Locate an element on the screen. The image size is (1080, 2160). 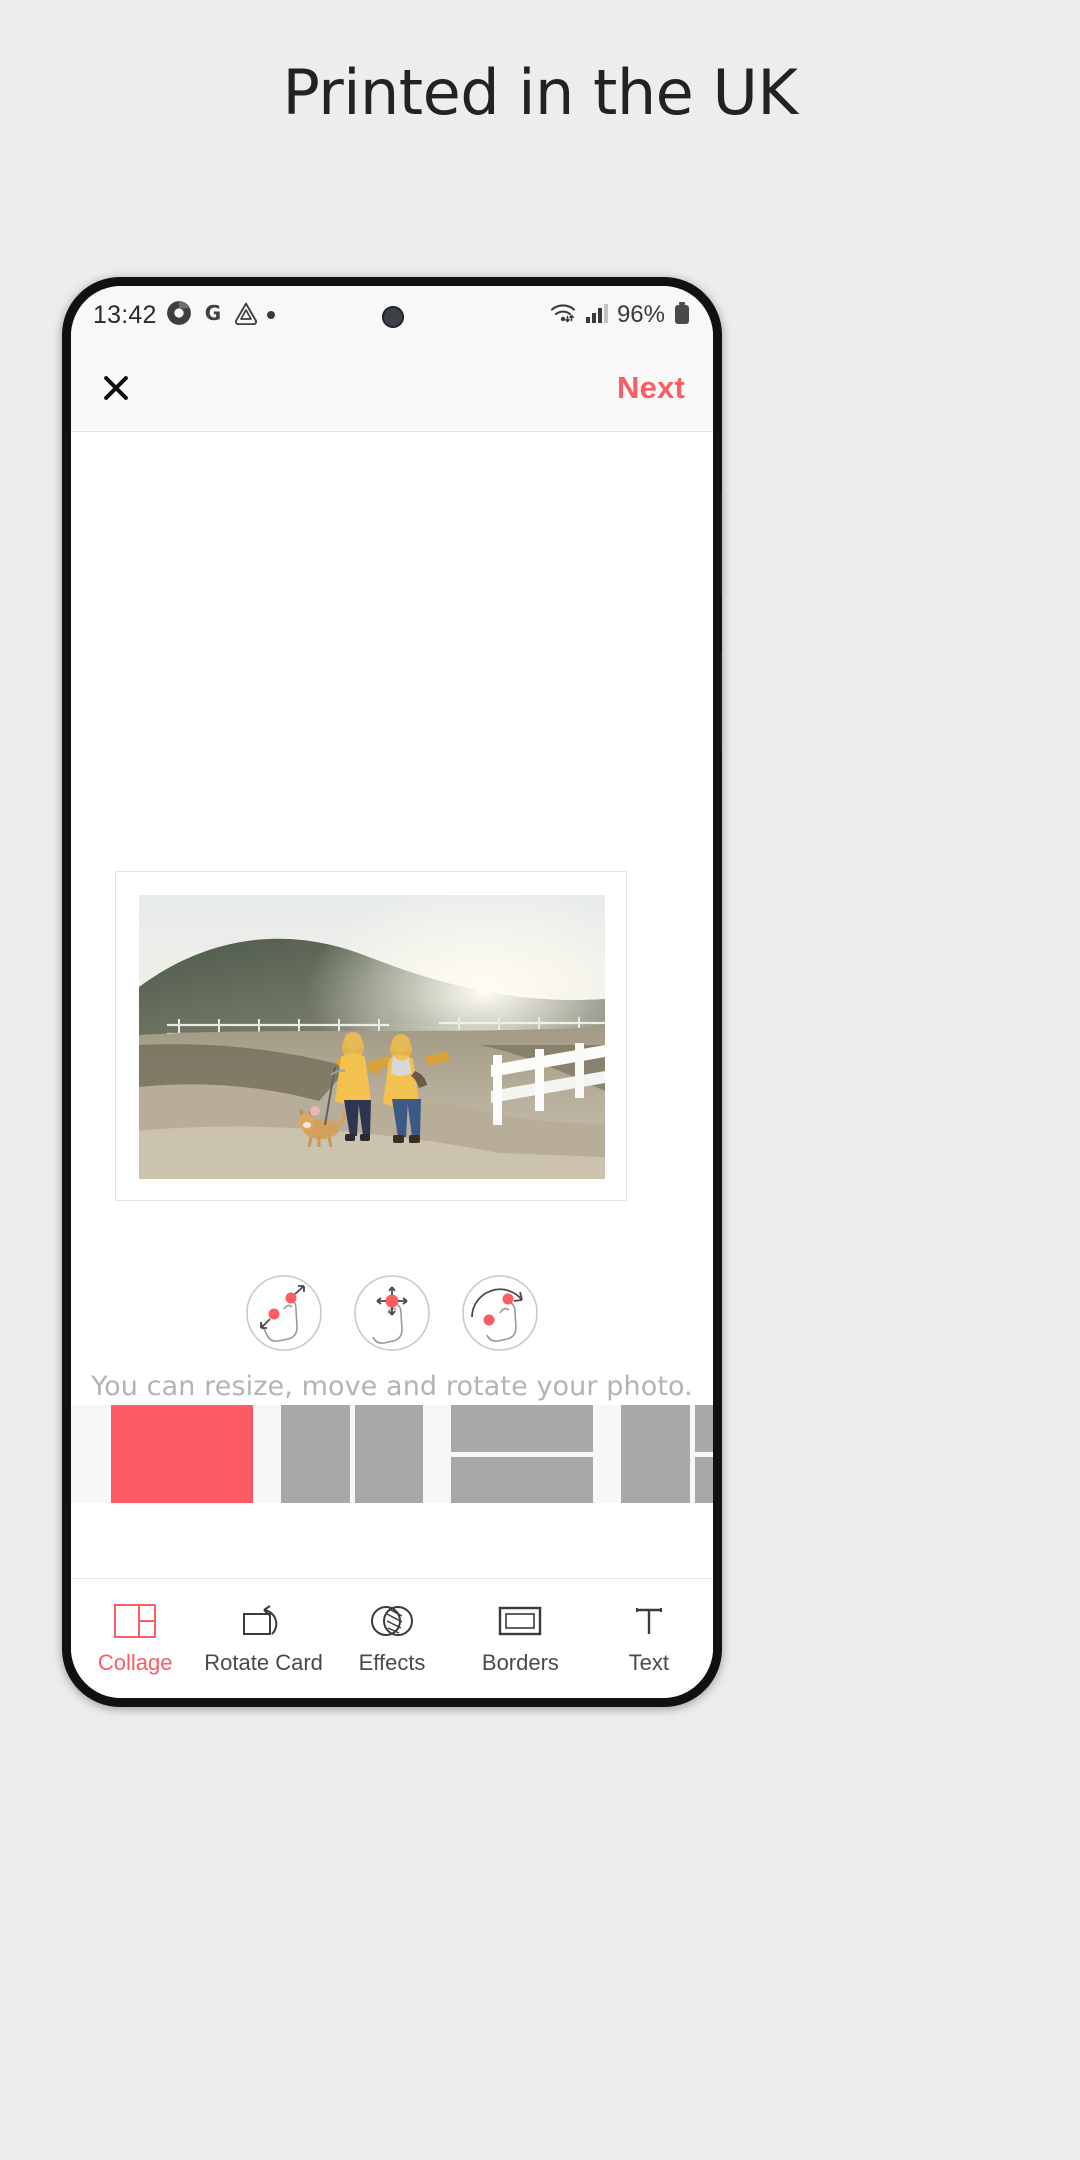
drive-icon is located at coordinates (246, 315).